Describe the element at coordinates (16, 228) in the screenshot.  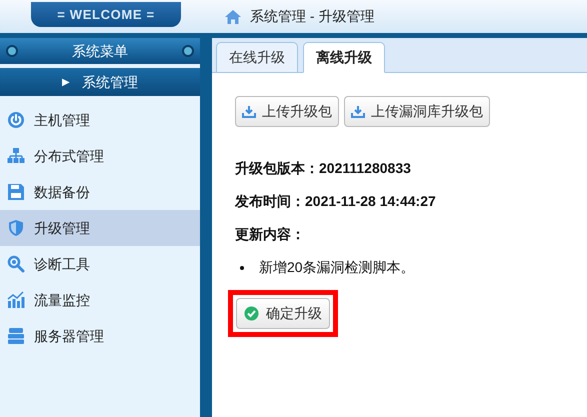
I see `shield-icon` at that location.